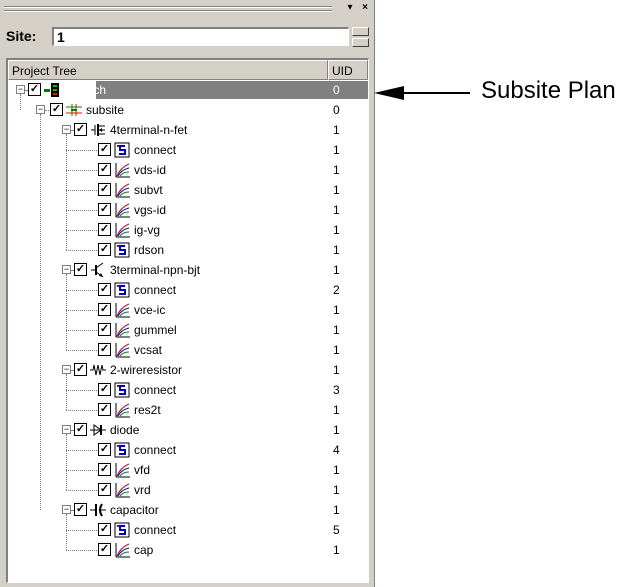 This screenshot has width=631, height=587. What do you see at coordinates (422, 93) in the screenshot?
I see `annotation-arrow` at bounding box center [422, 93].